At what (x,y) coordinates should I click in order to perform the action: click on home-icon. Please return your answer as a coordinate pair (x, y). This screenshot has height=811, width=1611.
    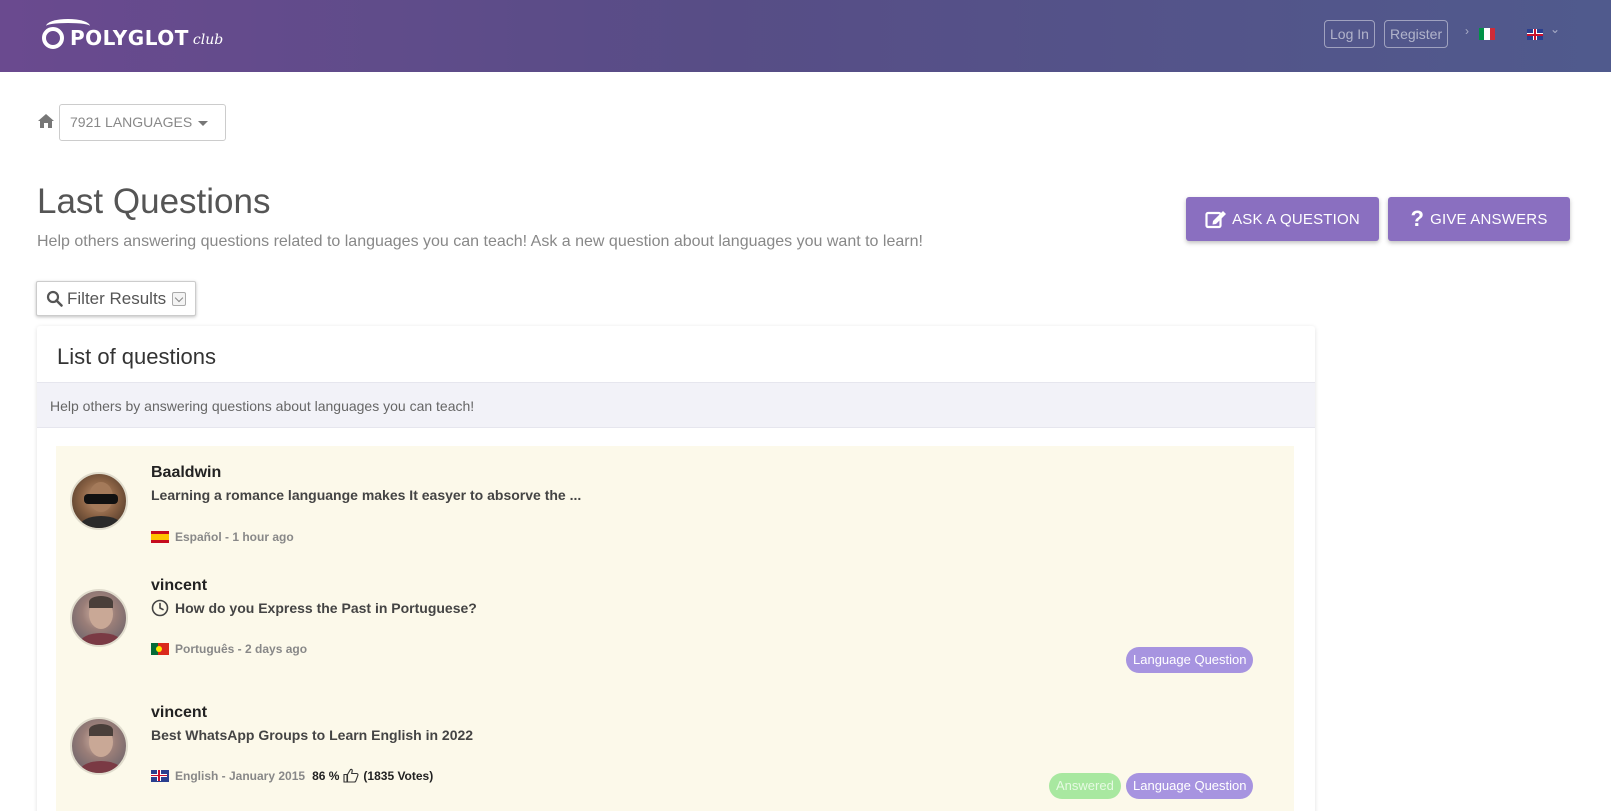
    Looking at the image, I should click on (46, 121).